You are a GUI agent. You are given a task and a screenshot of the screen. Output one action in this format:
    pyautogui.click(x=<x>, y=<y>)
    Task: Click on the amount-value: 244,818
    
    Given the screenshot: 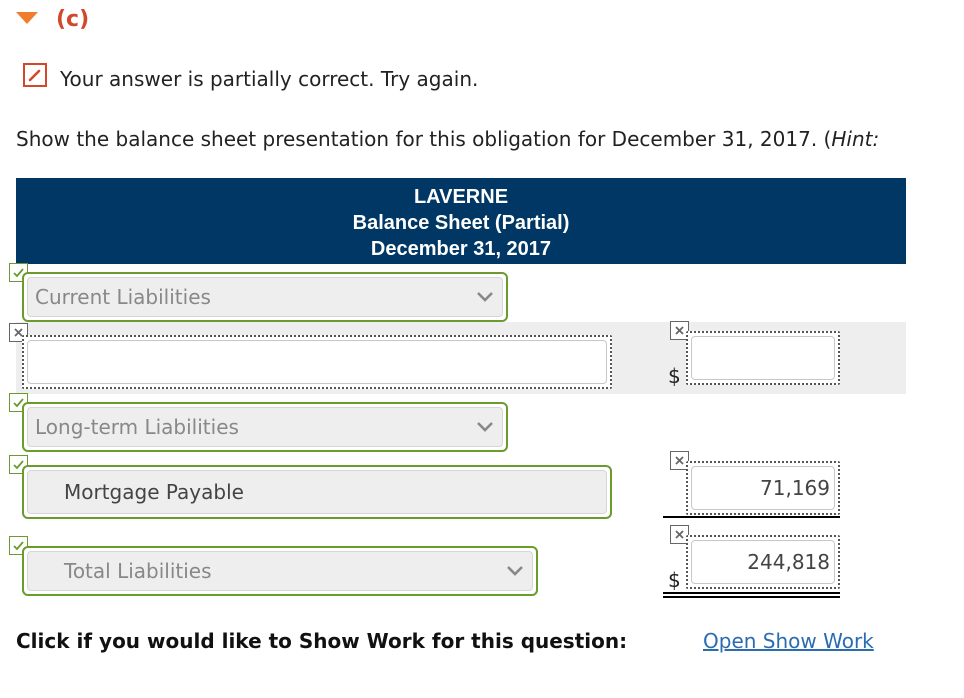 What is the action you would take?
    pyautogui.click(x=788, y=562)
    